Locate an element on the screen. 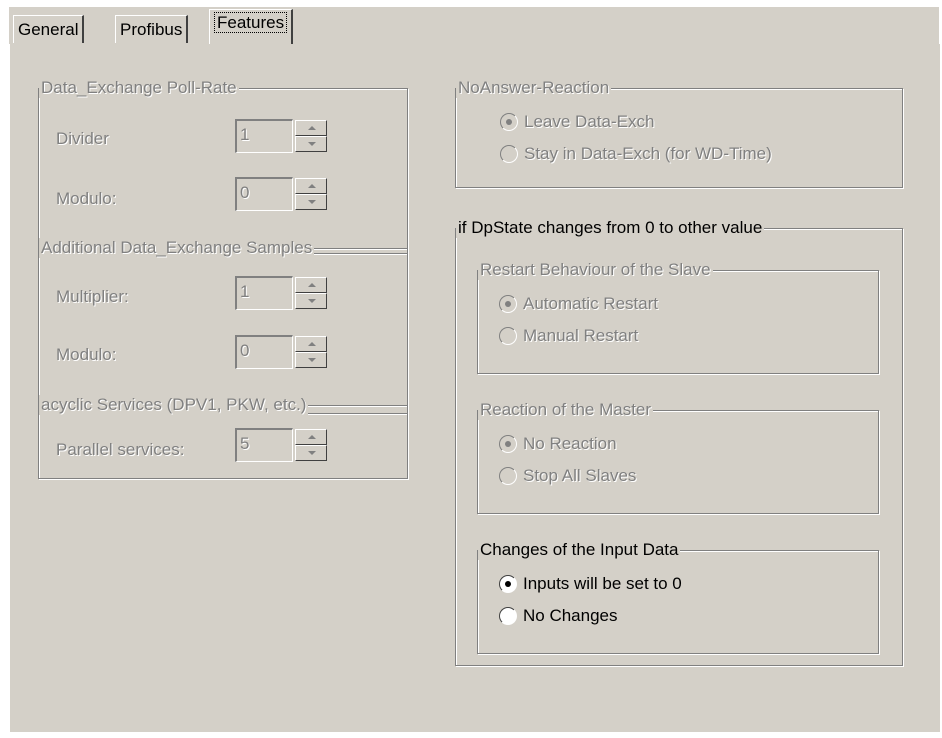 The height and width of the screenshot is (738, 942). no-changes-label: No Changes is located at coordinates (570, 615).